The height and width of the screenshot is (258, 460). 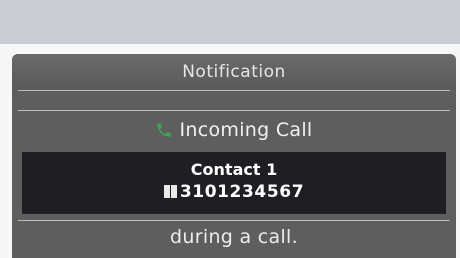 What do you see at coordinates (234, 169) in the screenshot?
I see `contact-name: Contact 1` at bounding box center [234, 169].